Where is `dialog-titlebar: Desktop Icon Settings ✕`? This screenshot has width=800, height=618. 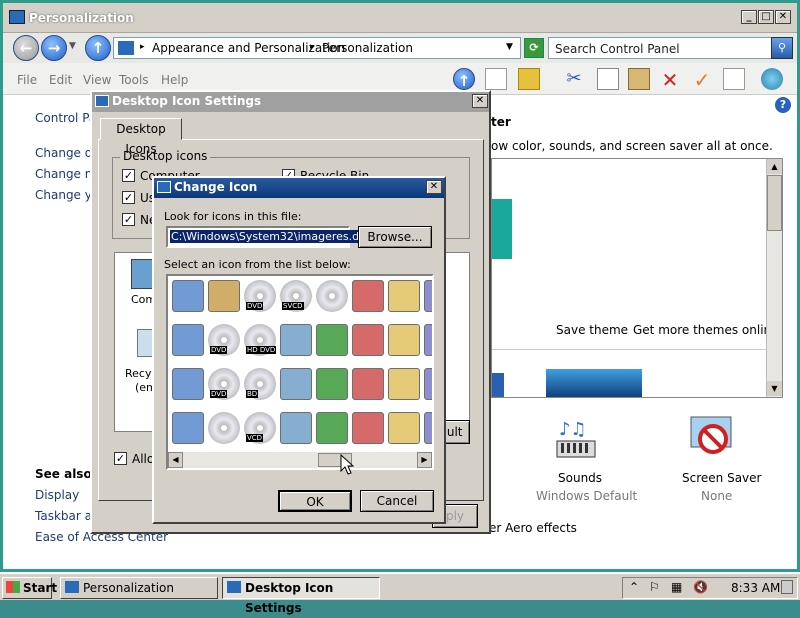
dialog-titlebar: Desktop Icon Settings ✕ is located at coordinates (290, 102).